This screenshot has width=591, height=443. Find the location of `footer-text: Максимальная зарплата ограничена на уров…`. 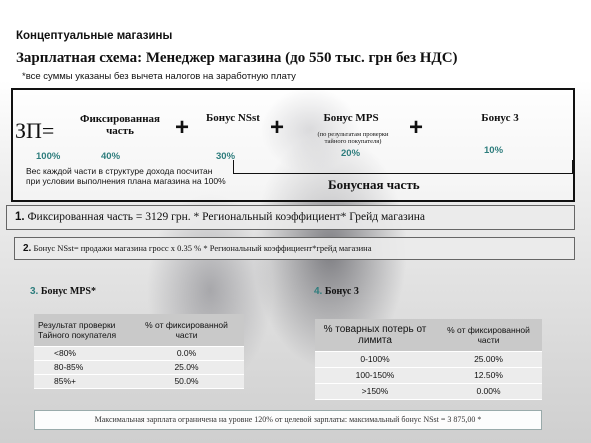

footer-text: Максимальная зарплата ограничена на уров… is located at coordinates (288, 419).